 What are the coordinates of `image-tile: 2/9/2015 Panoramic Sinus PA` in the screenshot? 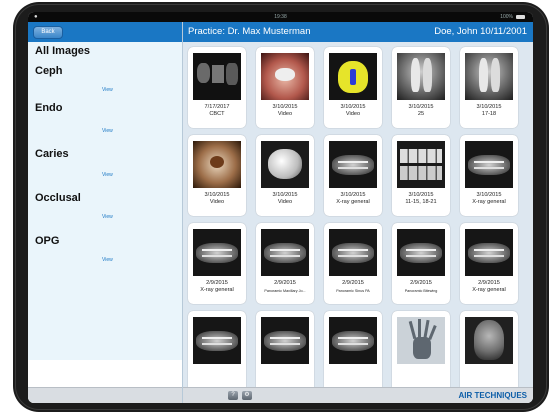 It's located at (353, 263).